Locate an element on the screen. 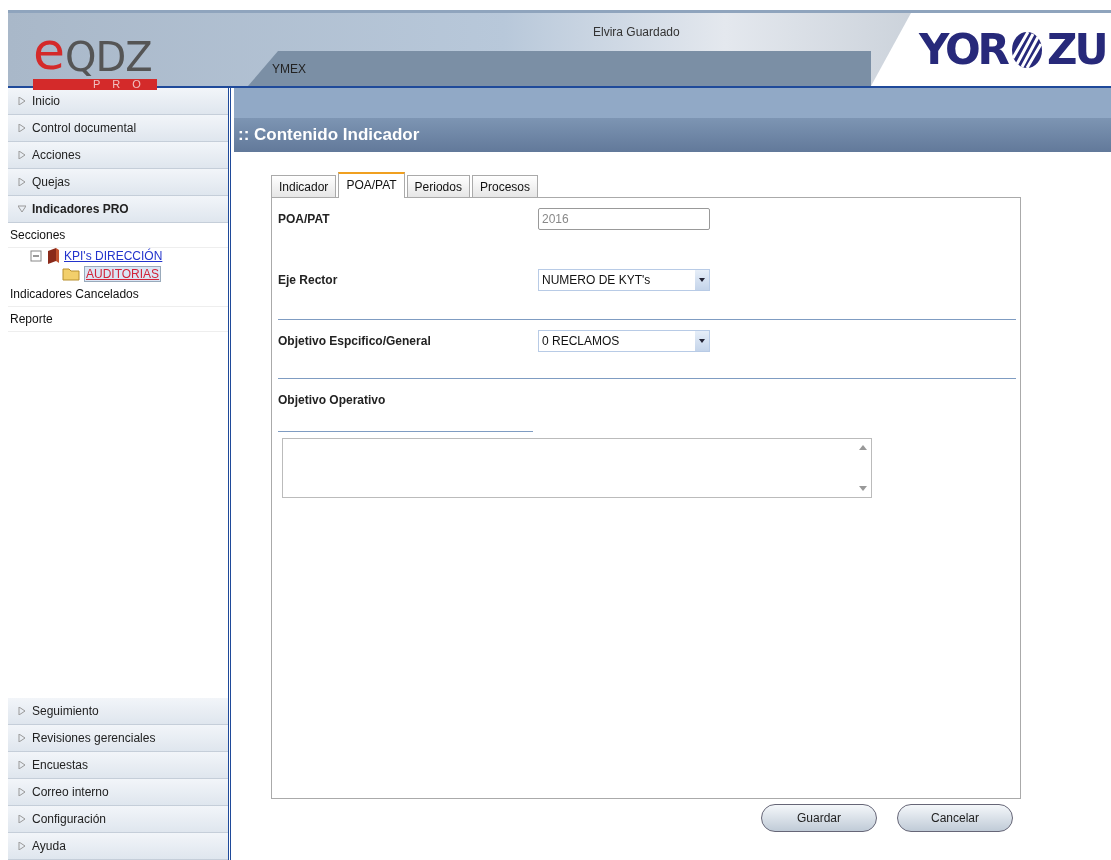 The width and height of the screenshot is (1111, 860). field-label: Objetivo Espcifico/General is located at coordinates (355, 341).